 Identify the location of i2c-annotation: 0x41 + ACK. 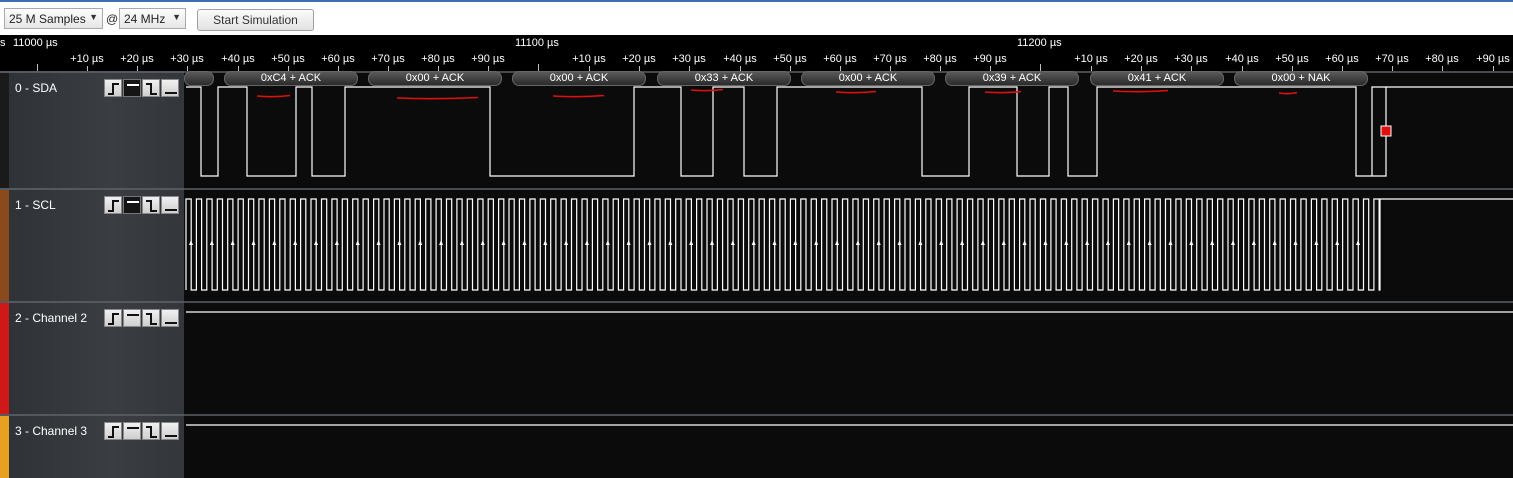
(1157, 78).